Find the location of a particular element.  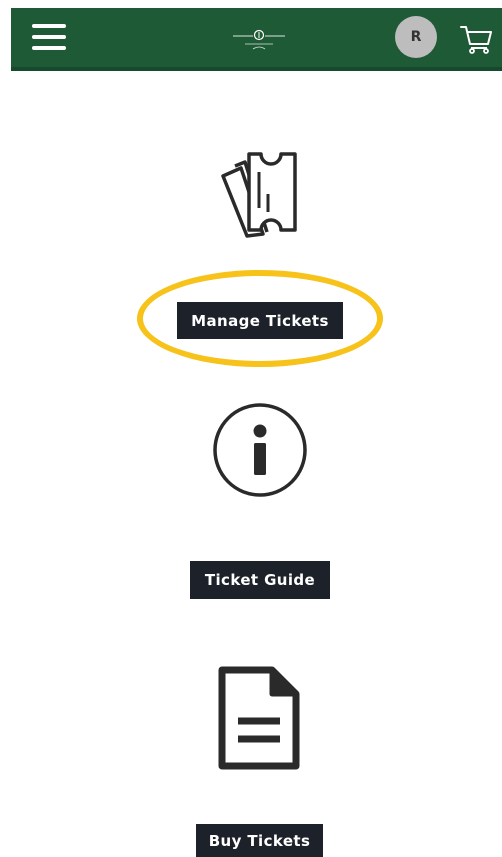

top-header-bar: R is located at coordinates (256, 39).